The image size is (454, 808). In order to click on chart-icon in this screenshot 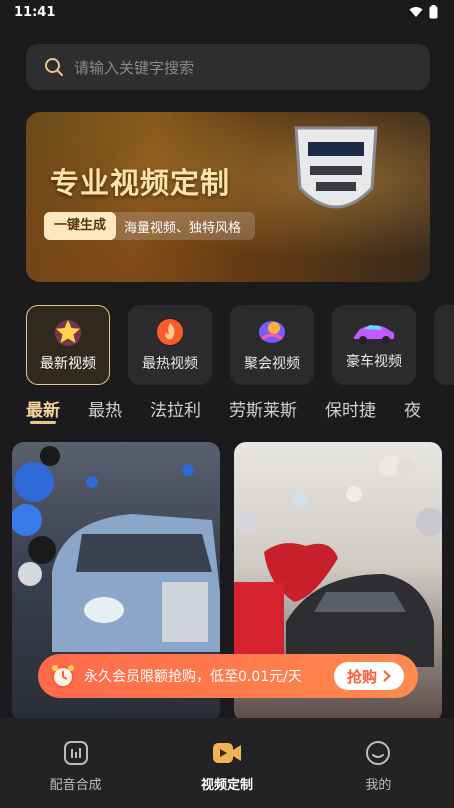, I will do `click(75, 753)`.